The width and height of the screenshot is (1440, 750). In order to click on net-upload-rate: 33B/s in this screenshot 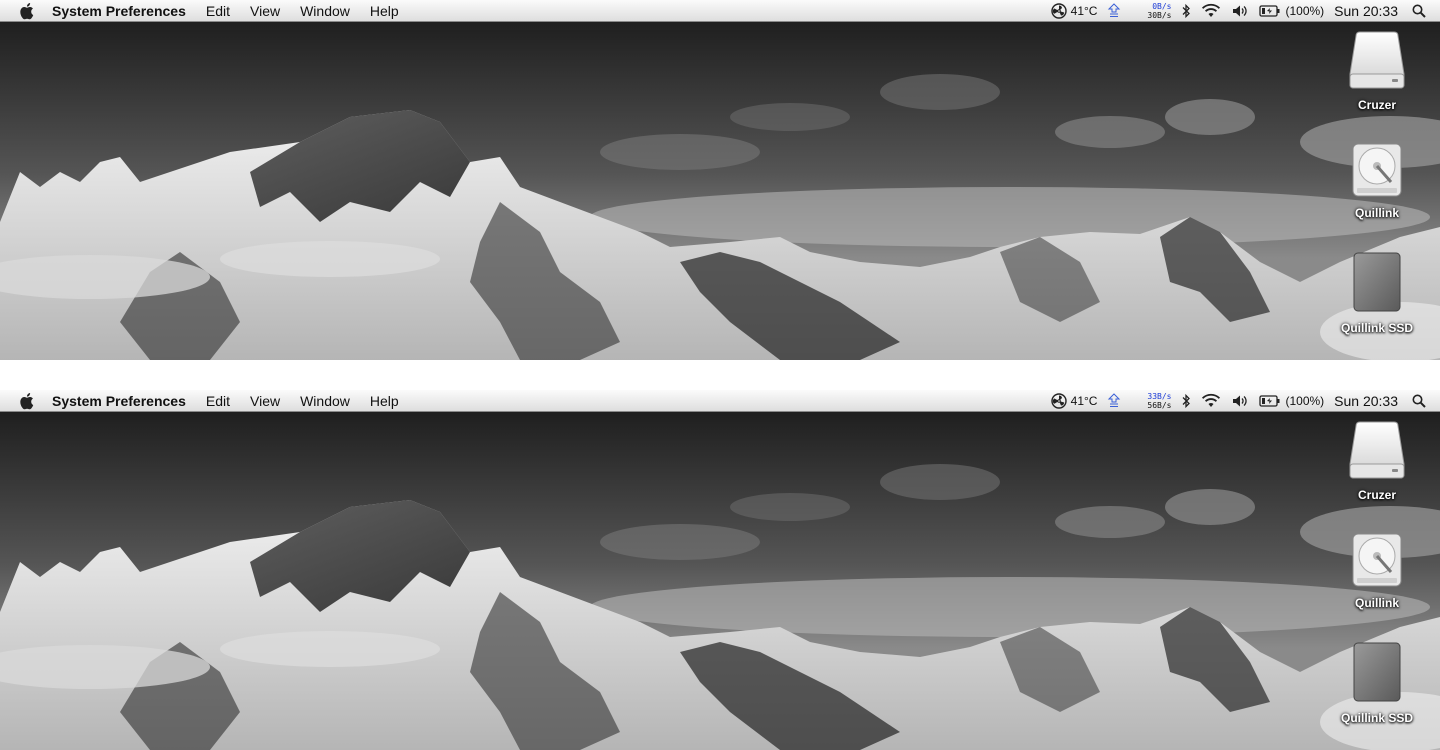, I will do `click(1159, 396)`.